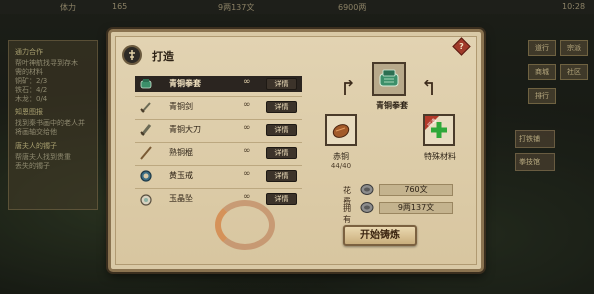 The height and width of the screenshot is (294, 594). I want to click on broadsword-icon, so click(146, 130).